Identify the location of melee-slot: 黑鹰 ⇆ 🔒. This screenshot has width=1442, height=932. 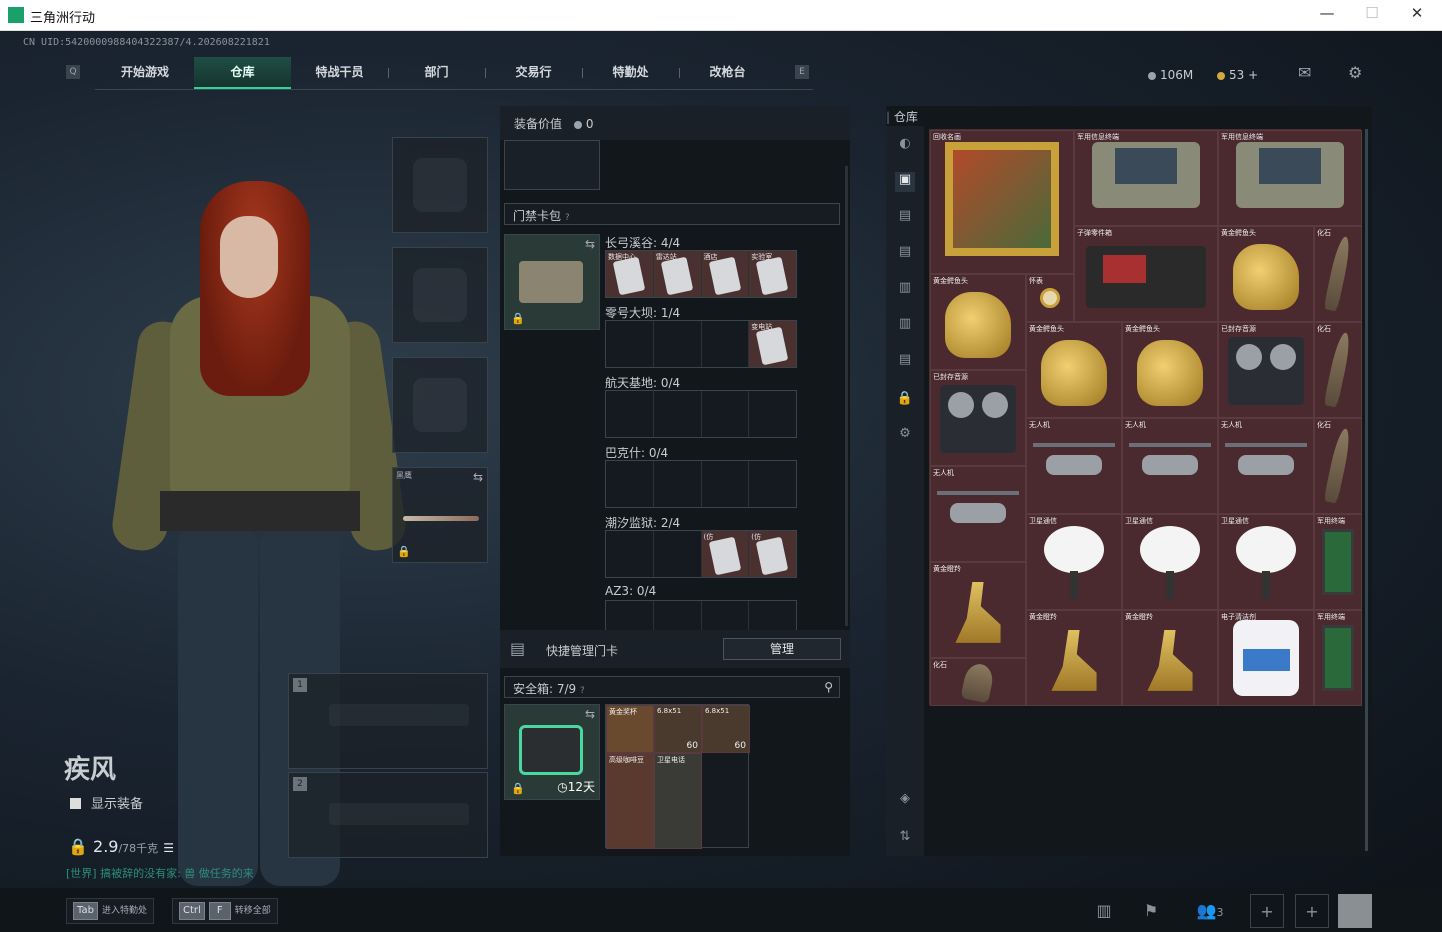
(440, 515).